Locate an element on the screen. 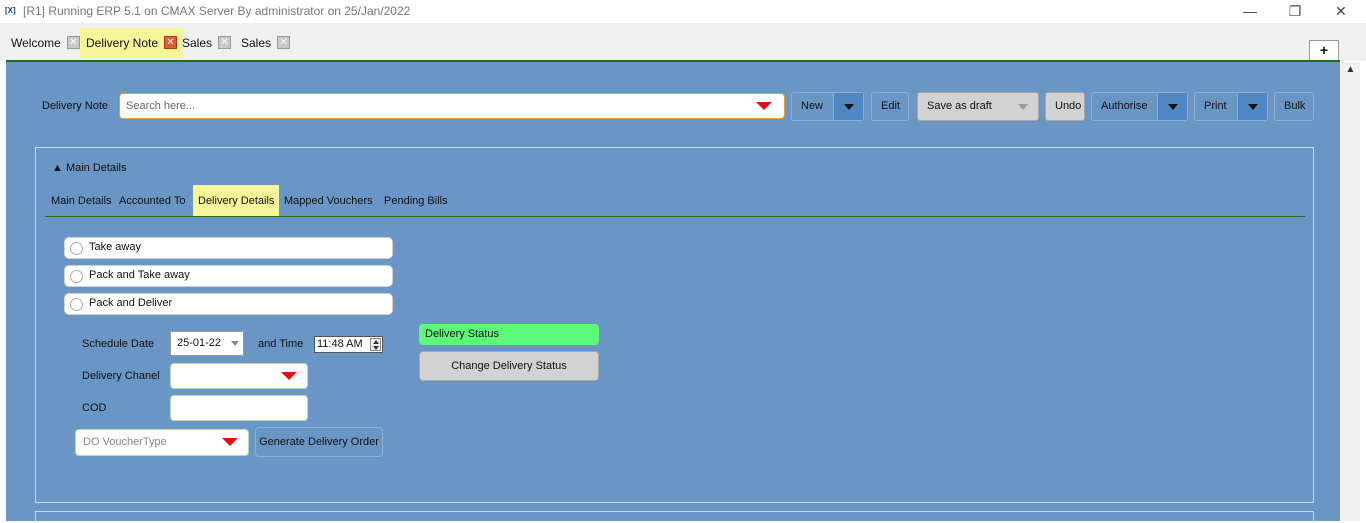 This screenshot has height=523, width=1366. time-spin-buttons is located at coordinates (375, 344).